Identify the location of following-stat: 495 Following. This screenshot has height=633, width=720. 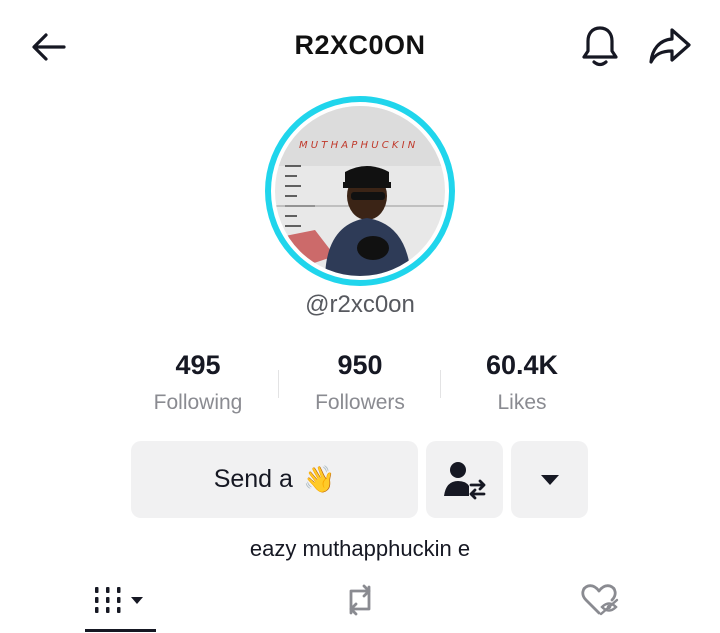
(198, 382).